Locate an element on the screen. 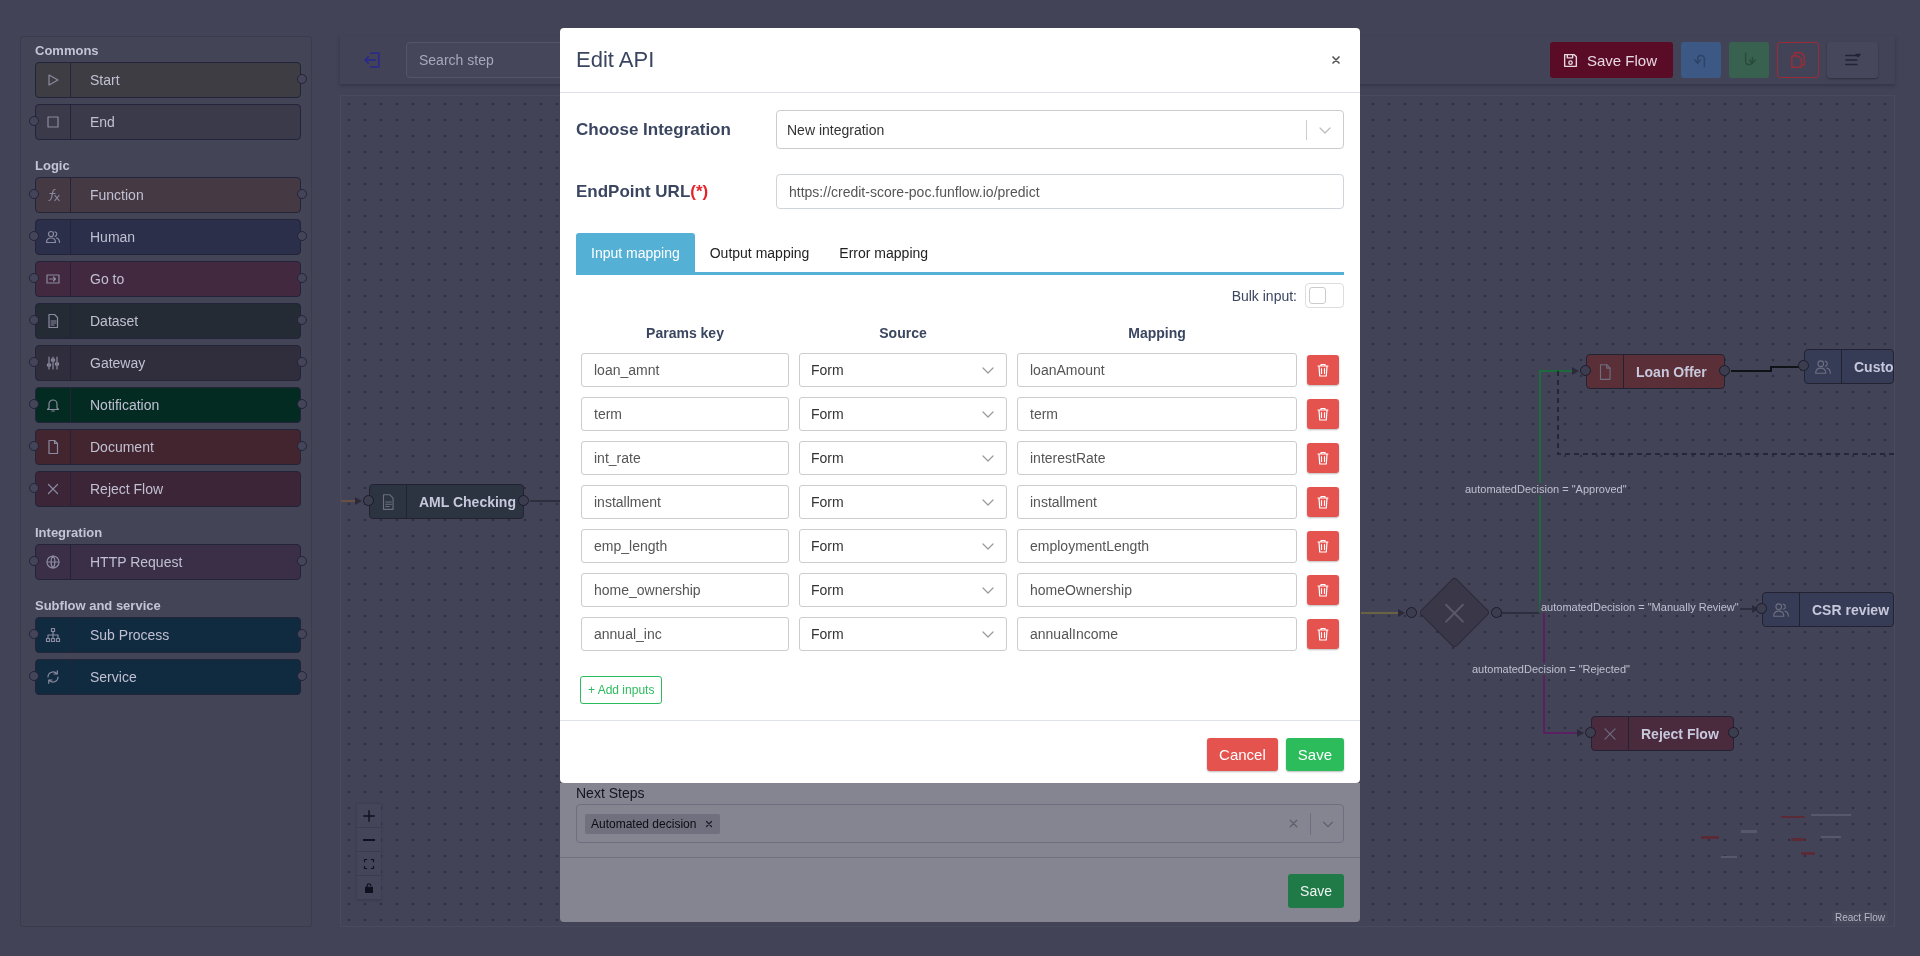 The height and width of the screenshot is (956, 1920). cancel-button: Cancel is located at coordinates (1242, 754).